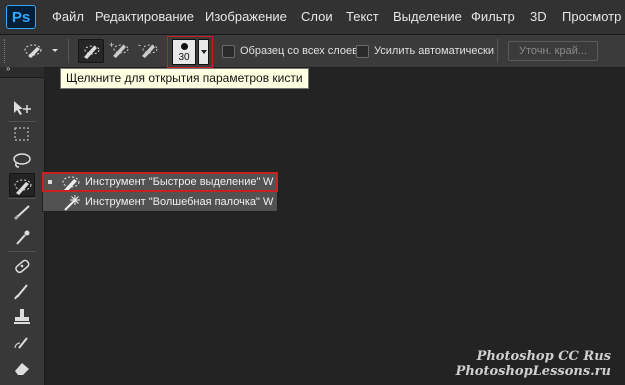 This screenshot has height=385, width=625. Describe the element at coordinates (22, 71) in the screenshot. I see `toolbox-header: »` at that location.